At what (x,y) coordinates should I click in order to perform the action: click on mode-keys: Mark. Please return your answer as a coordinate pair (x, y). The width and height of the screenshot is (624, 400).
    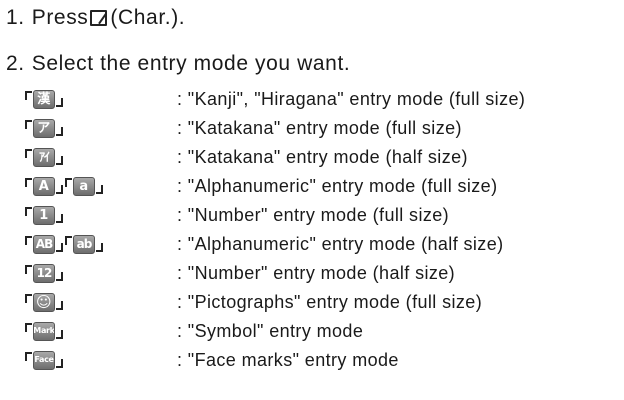
    Looking at the image, I should click on (100, 331).